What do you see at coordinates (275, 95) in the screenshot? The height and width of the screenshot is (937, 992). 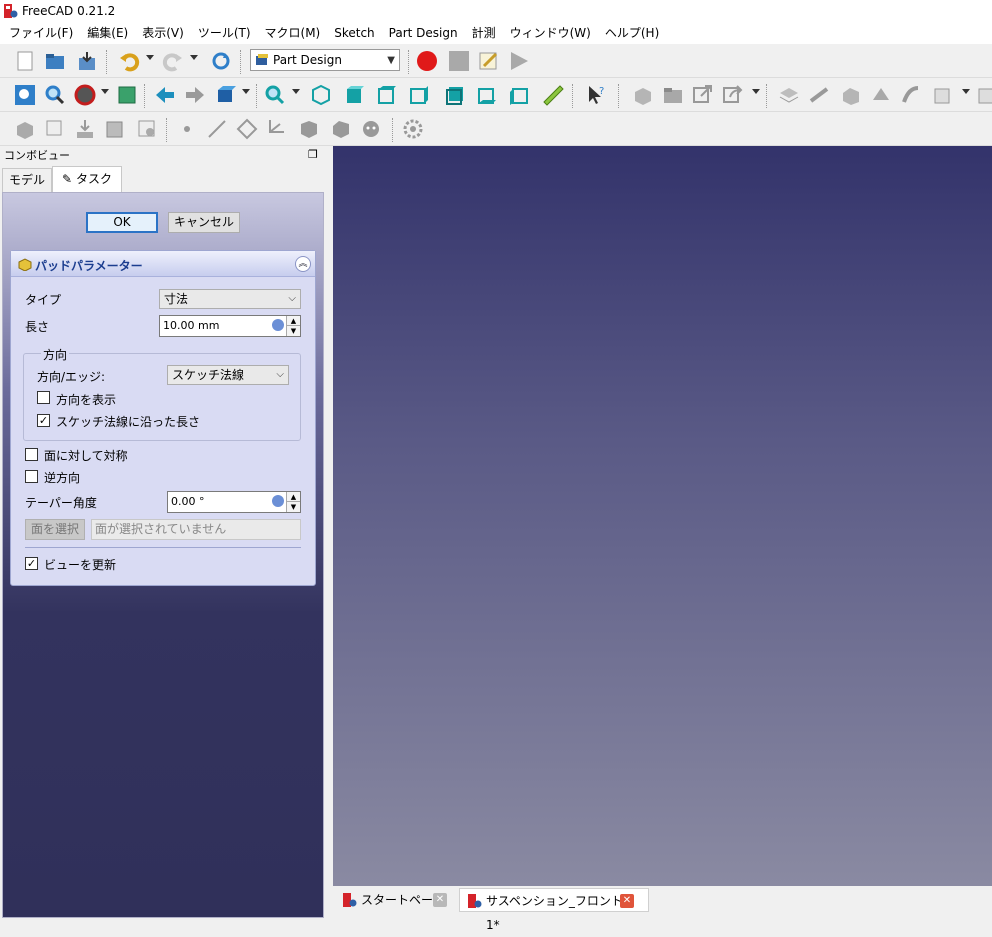 I see `zoom-icon` at bounding box center [275, 95].